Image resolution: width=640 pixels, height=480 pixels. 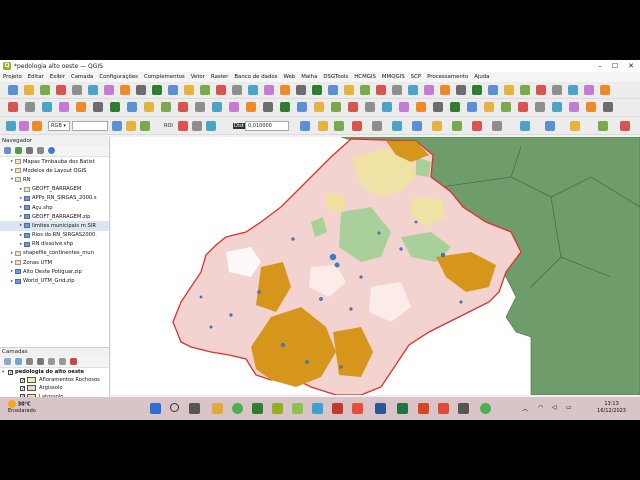 I want to click on filter-icon, so click(x=29, y=150).